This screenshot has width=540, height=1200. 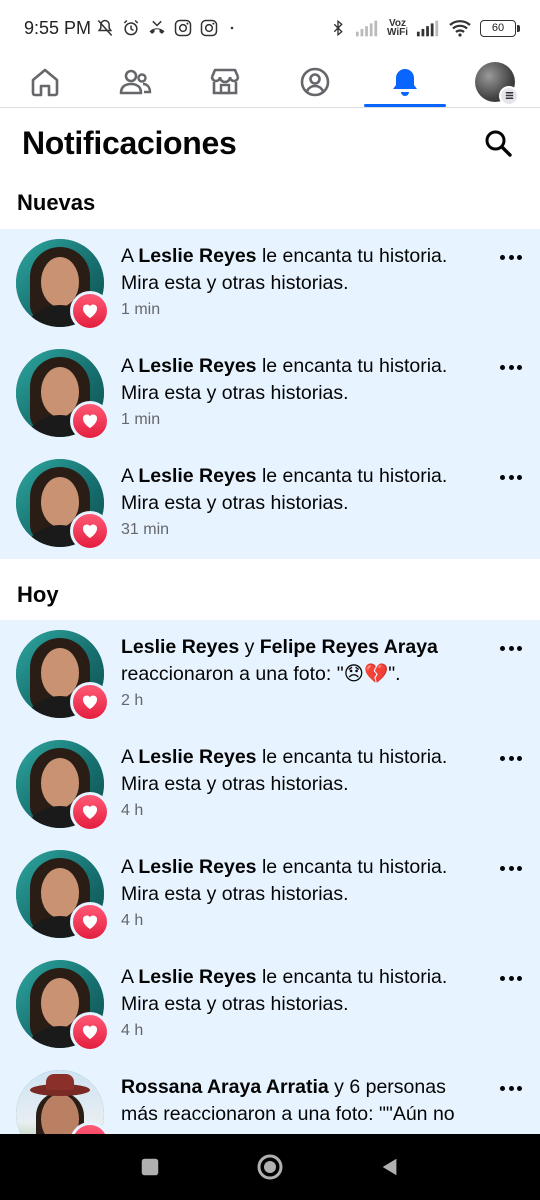 What do you see at coordinates (348, 647) in the screenshot?
I see `actor-name: Felipe Reyes Araya` at bounding box center [348, 647].